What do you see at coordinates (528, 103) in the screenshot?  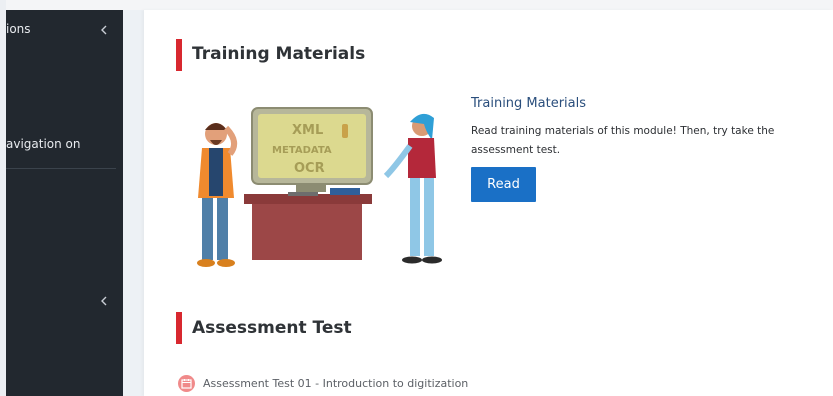 I see `training-card-title: Training Materials` at bounding box center [528, 103].